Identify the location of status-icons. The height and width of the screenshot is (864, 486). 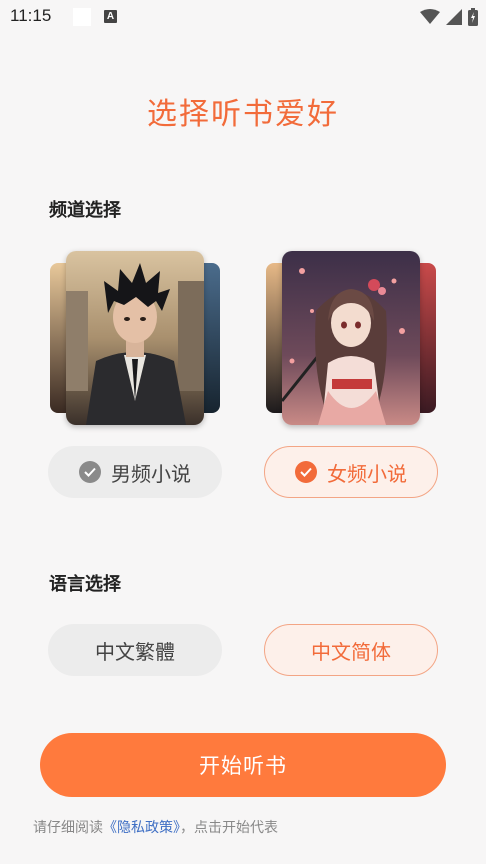
(449, 17).